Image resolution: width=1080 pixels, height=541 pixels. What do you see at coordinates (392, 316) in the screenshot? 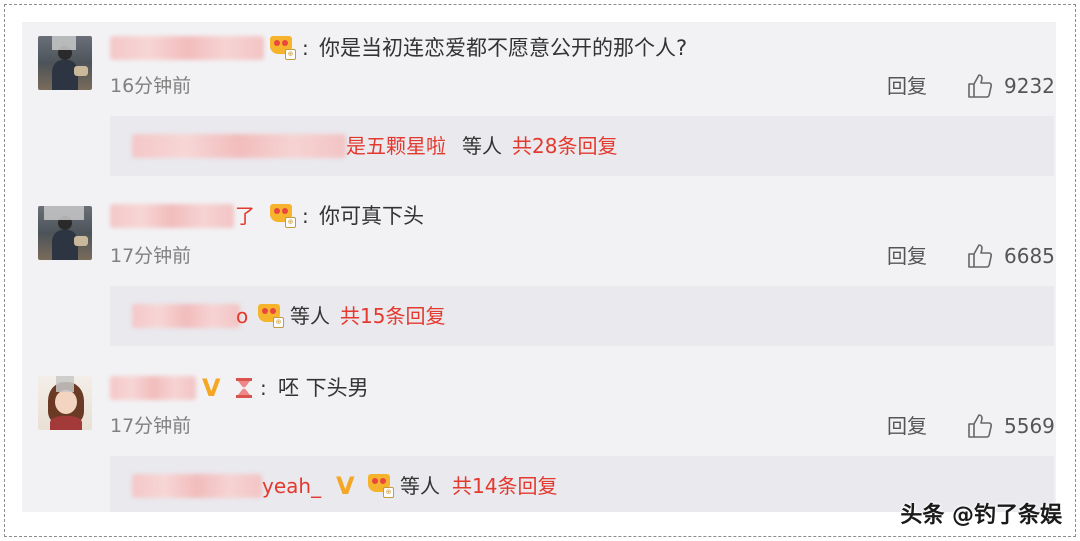
I see `reply-count-link: 共15条回复` at bounding box center [392, 316].